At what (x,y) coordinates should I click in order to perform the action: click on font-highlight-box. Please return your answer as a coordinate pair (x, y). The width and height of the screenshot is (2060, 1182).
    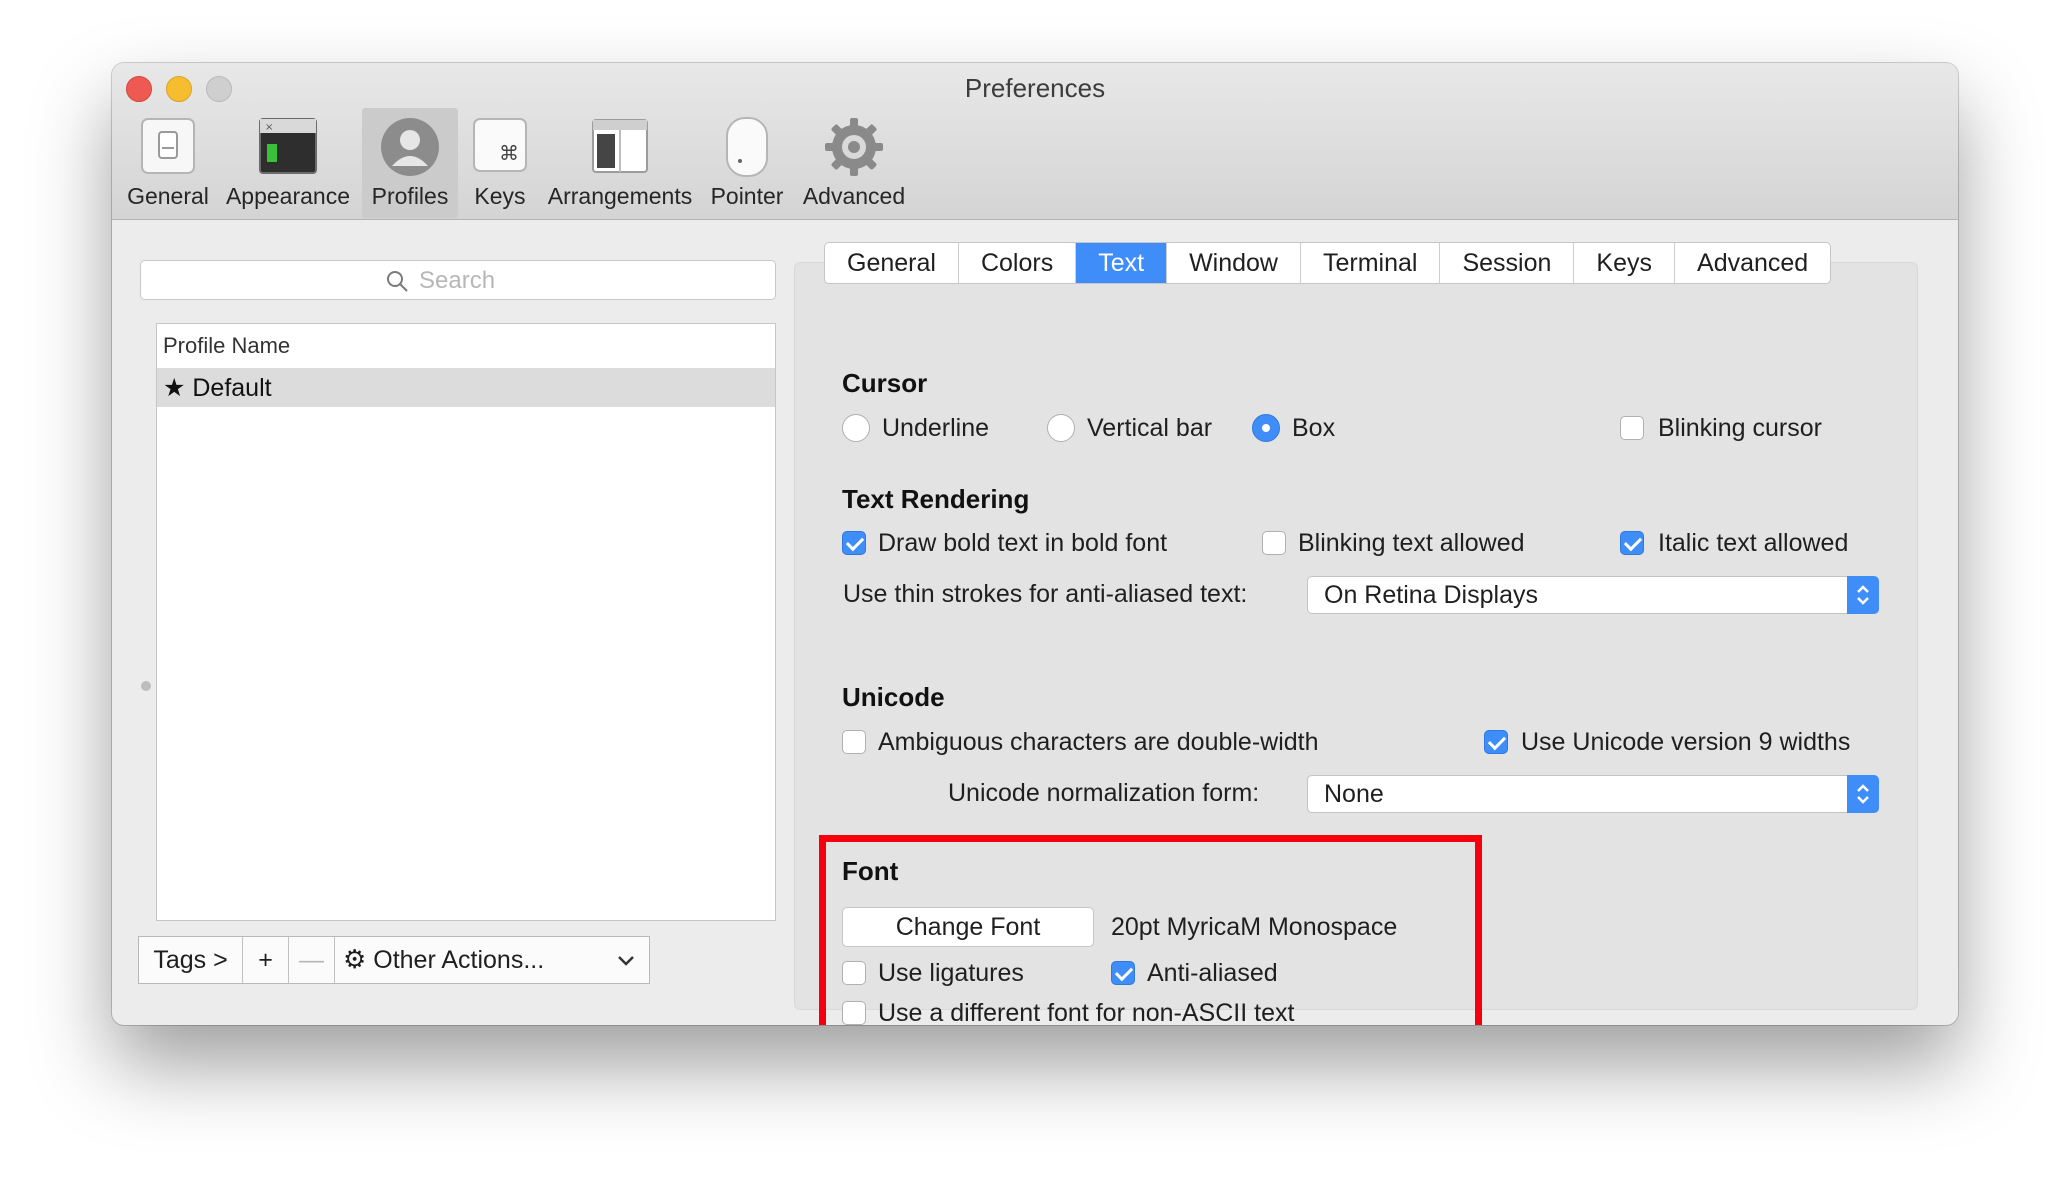
    Looking at the image, I should click on (1150, 930).